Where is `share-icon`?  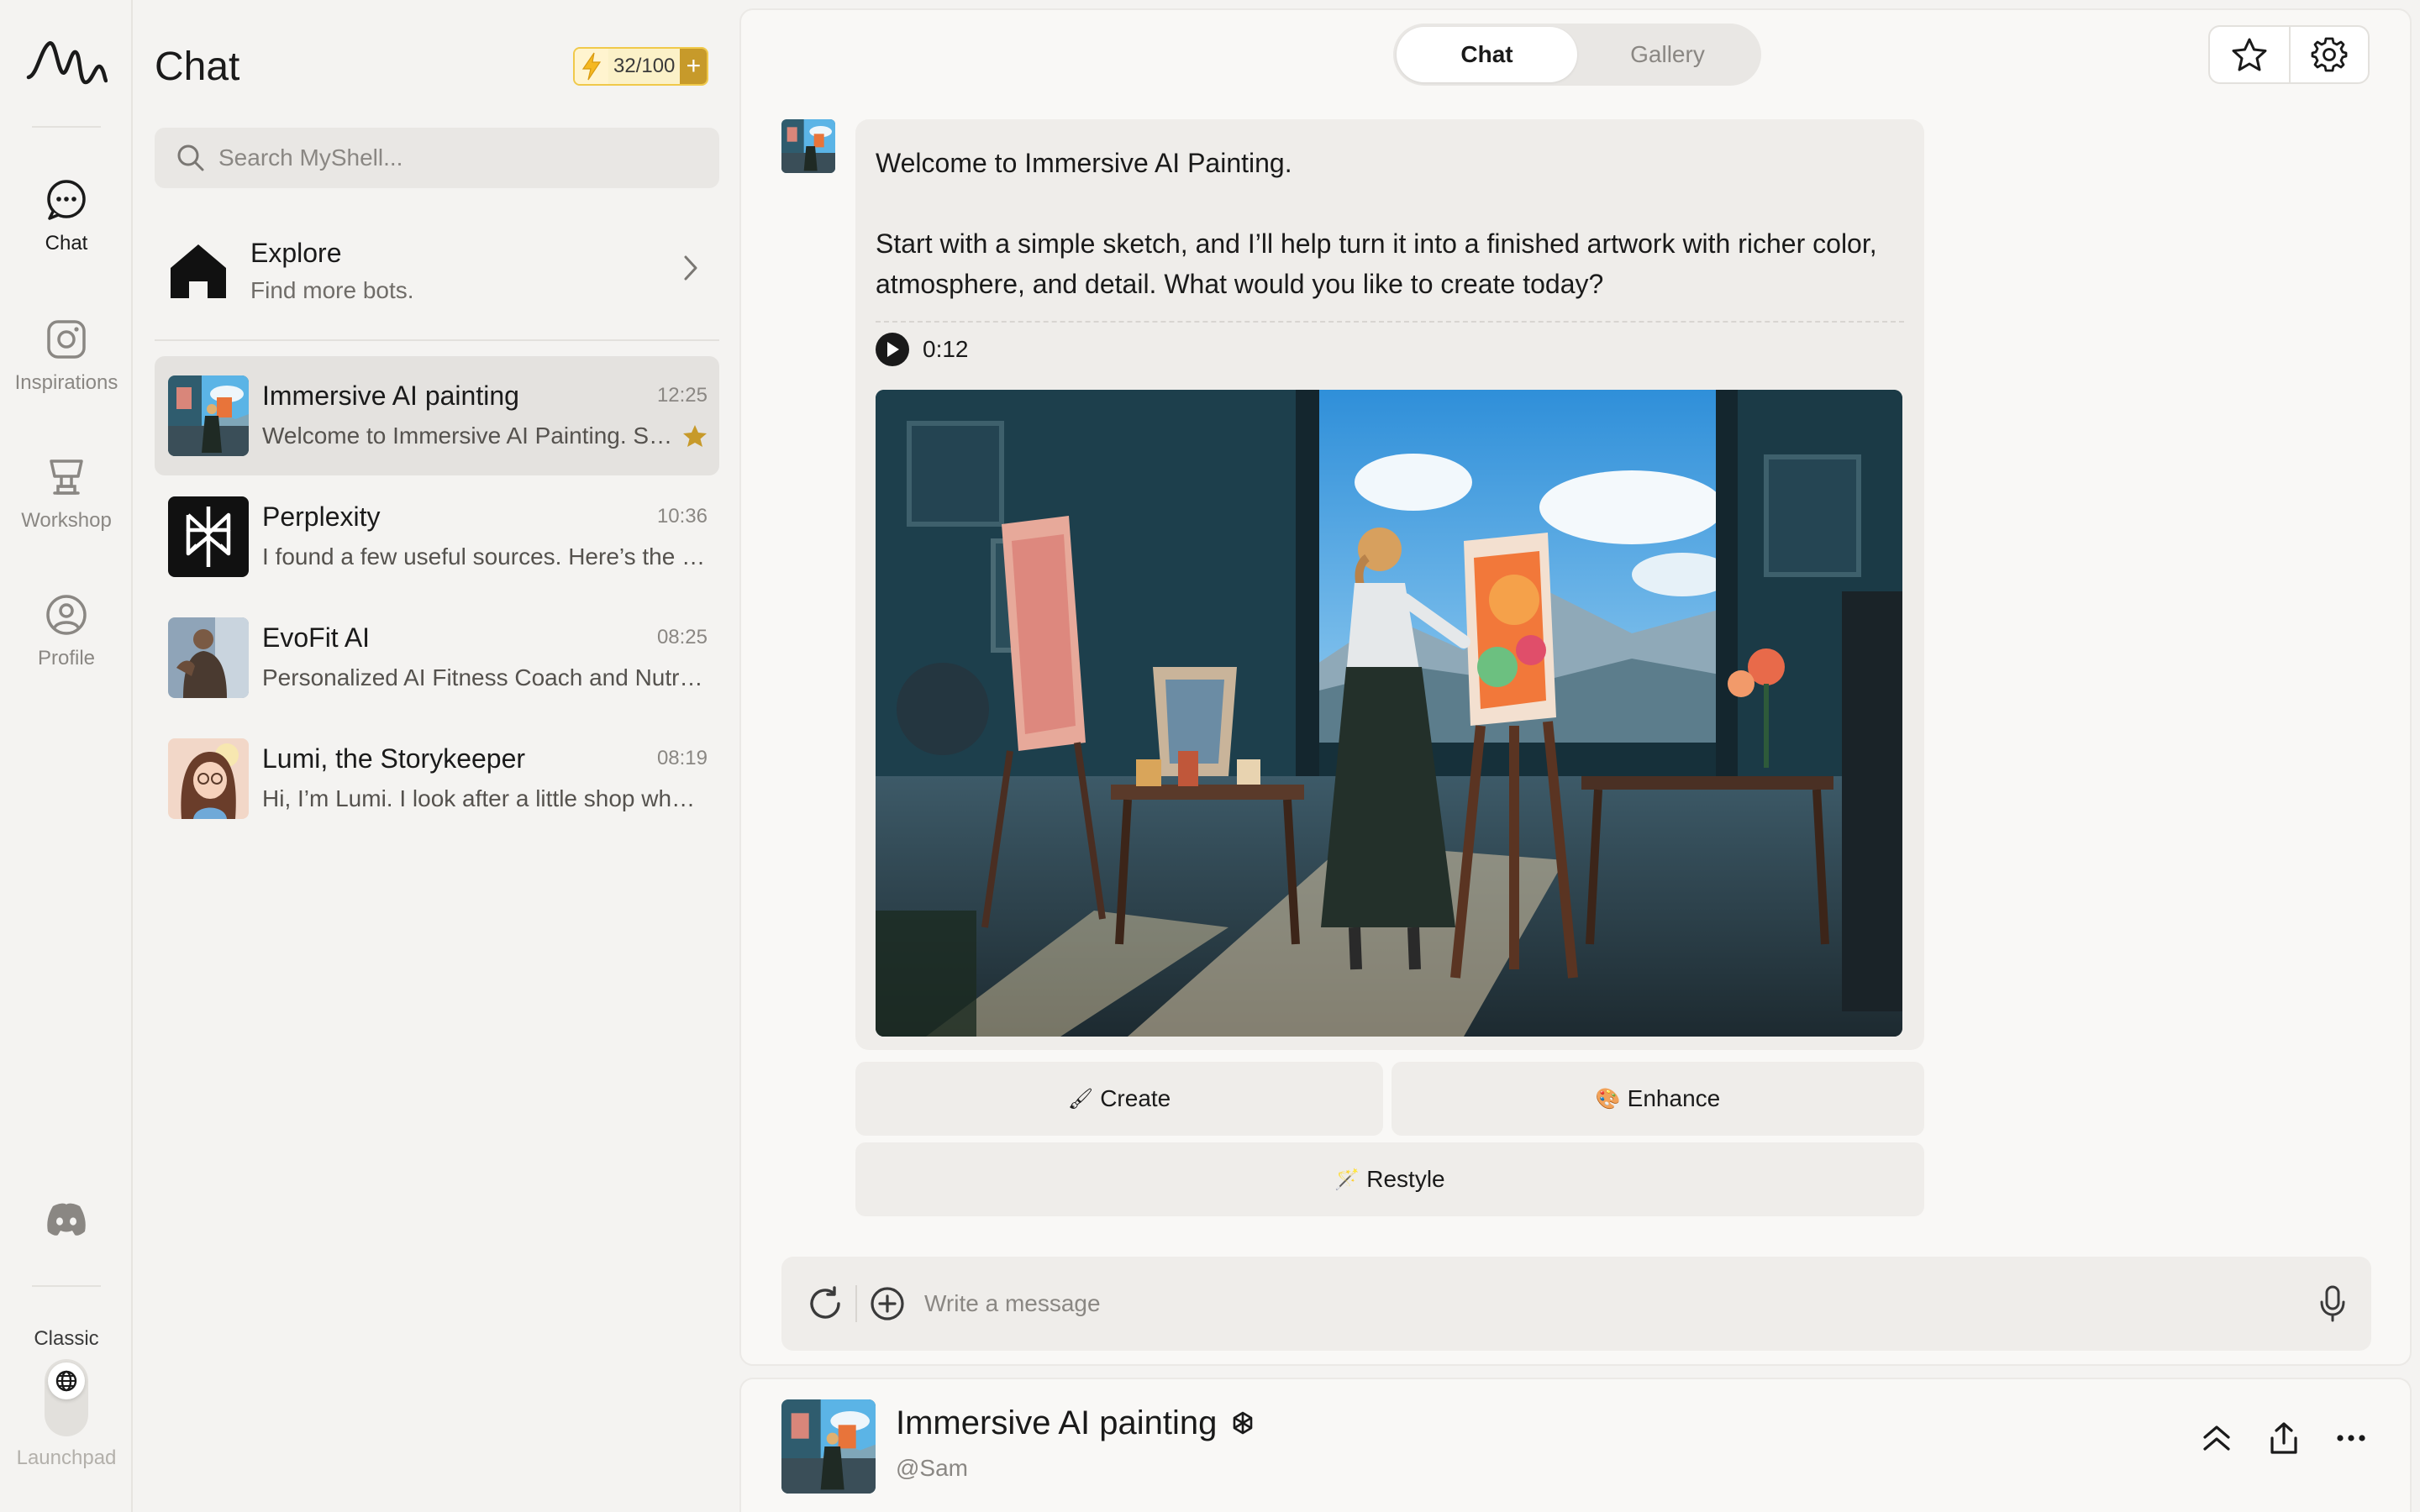
share-icon is located at coordinates (2284, 1438).